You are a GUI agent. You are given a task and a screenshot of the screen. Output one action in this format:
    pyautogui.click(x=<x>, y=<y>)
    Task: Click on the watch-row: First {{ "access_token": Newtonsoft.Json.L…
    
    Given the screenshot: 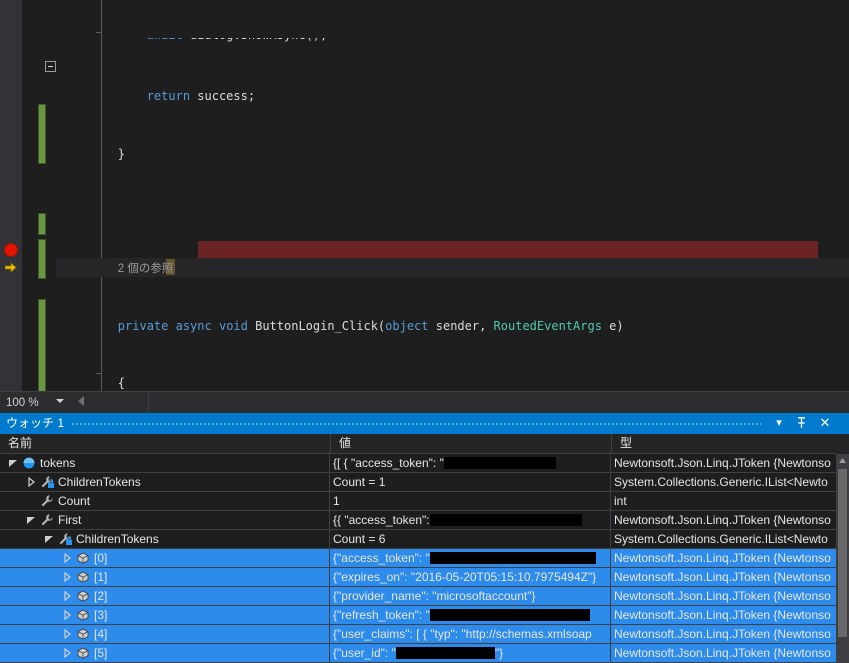 What is the action you would take?
    pyautogui.click(x=418, y=520)
    